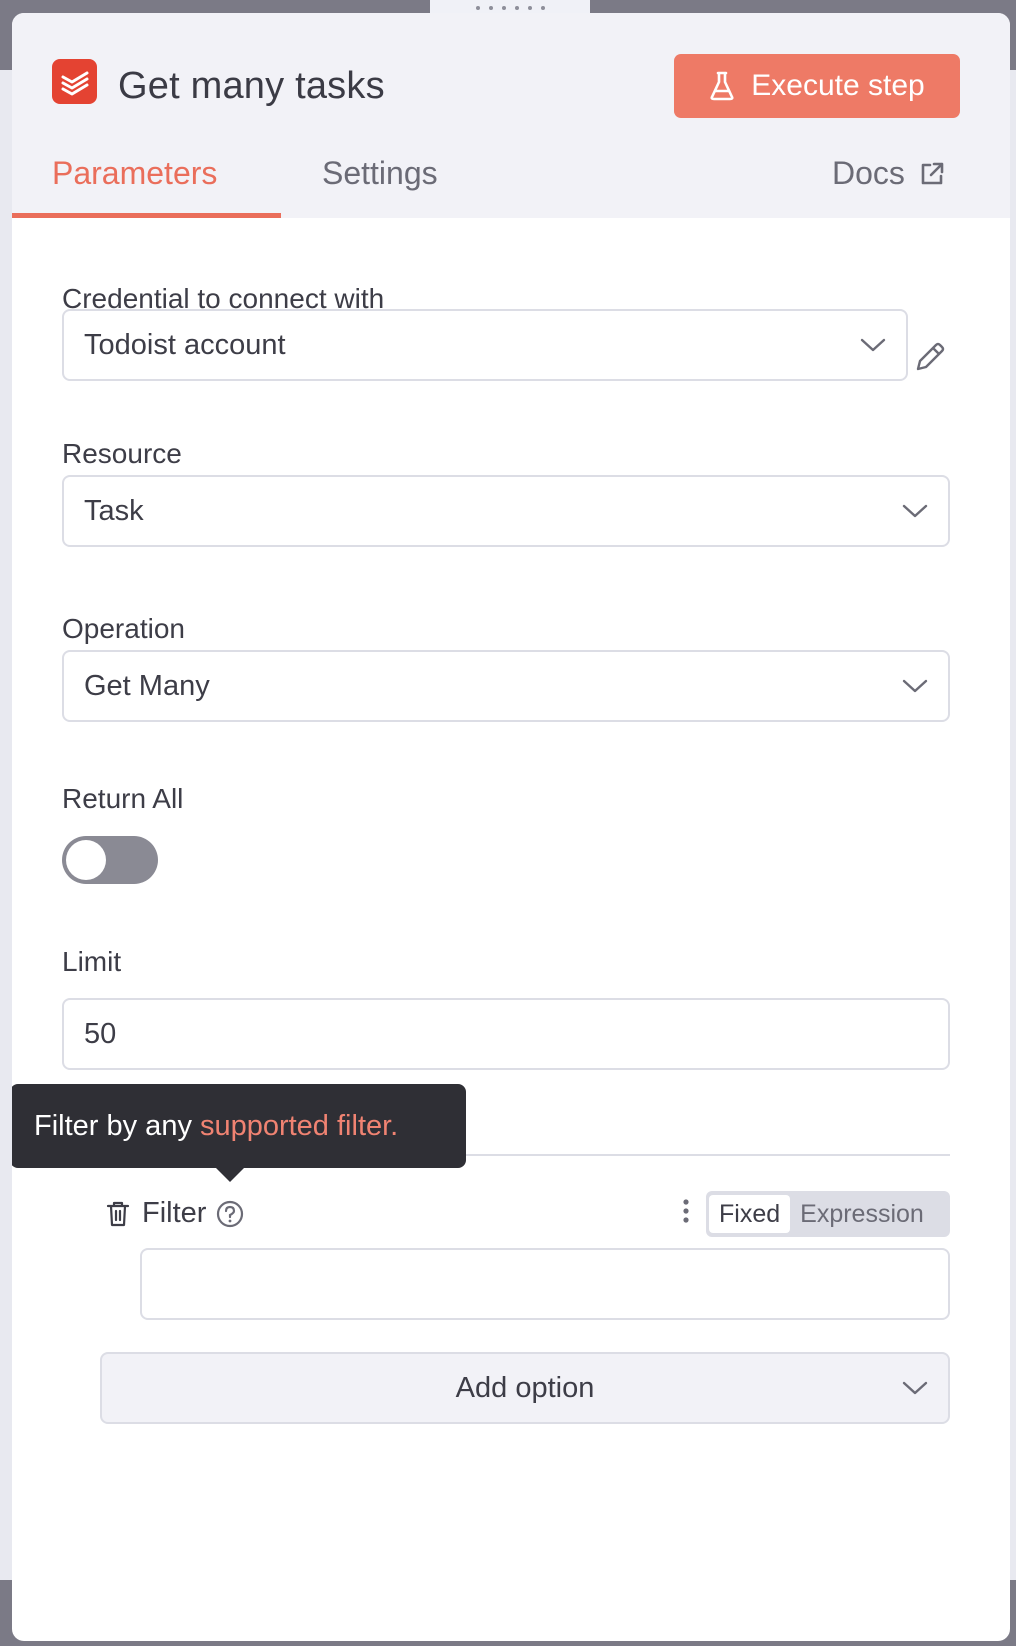  What do you see at coordinates (122, 453) in the screenshot?
I see `resource-label: Resource` at bounding box center [122, 453].